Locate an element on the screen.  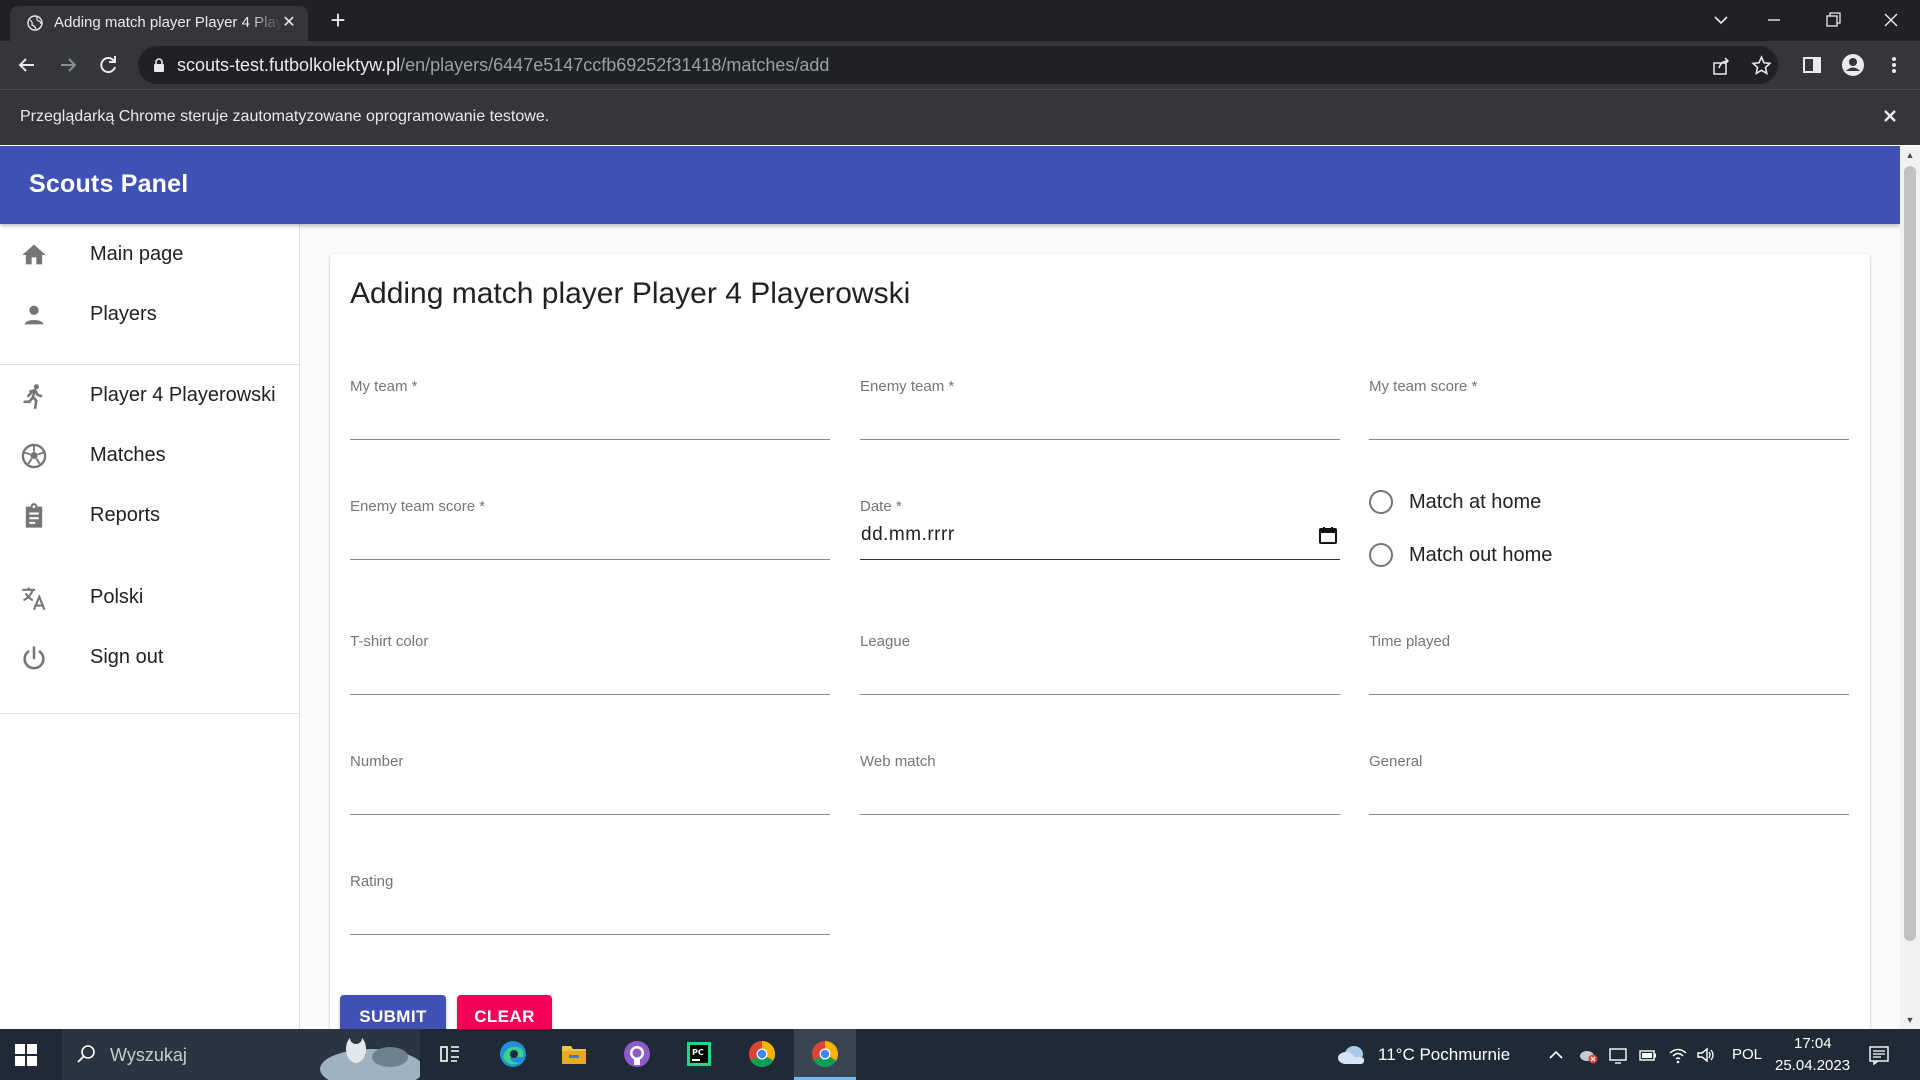
notifications-icon is located at coordinates (1879, 1055).